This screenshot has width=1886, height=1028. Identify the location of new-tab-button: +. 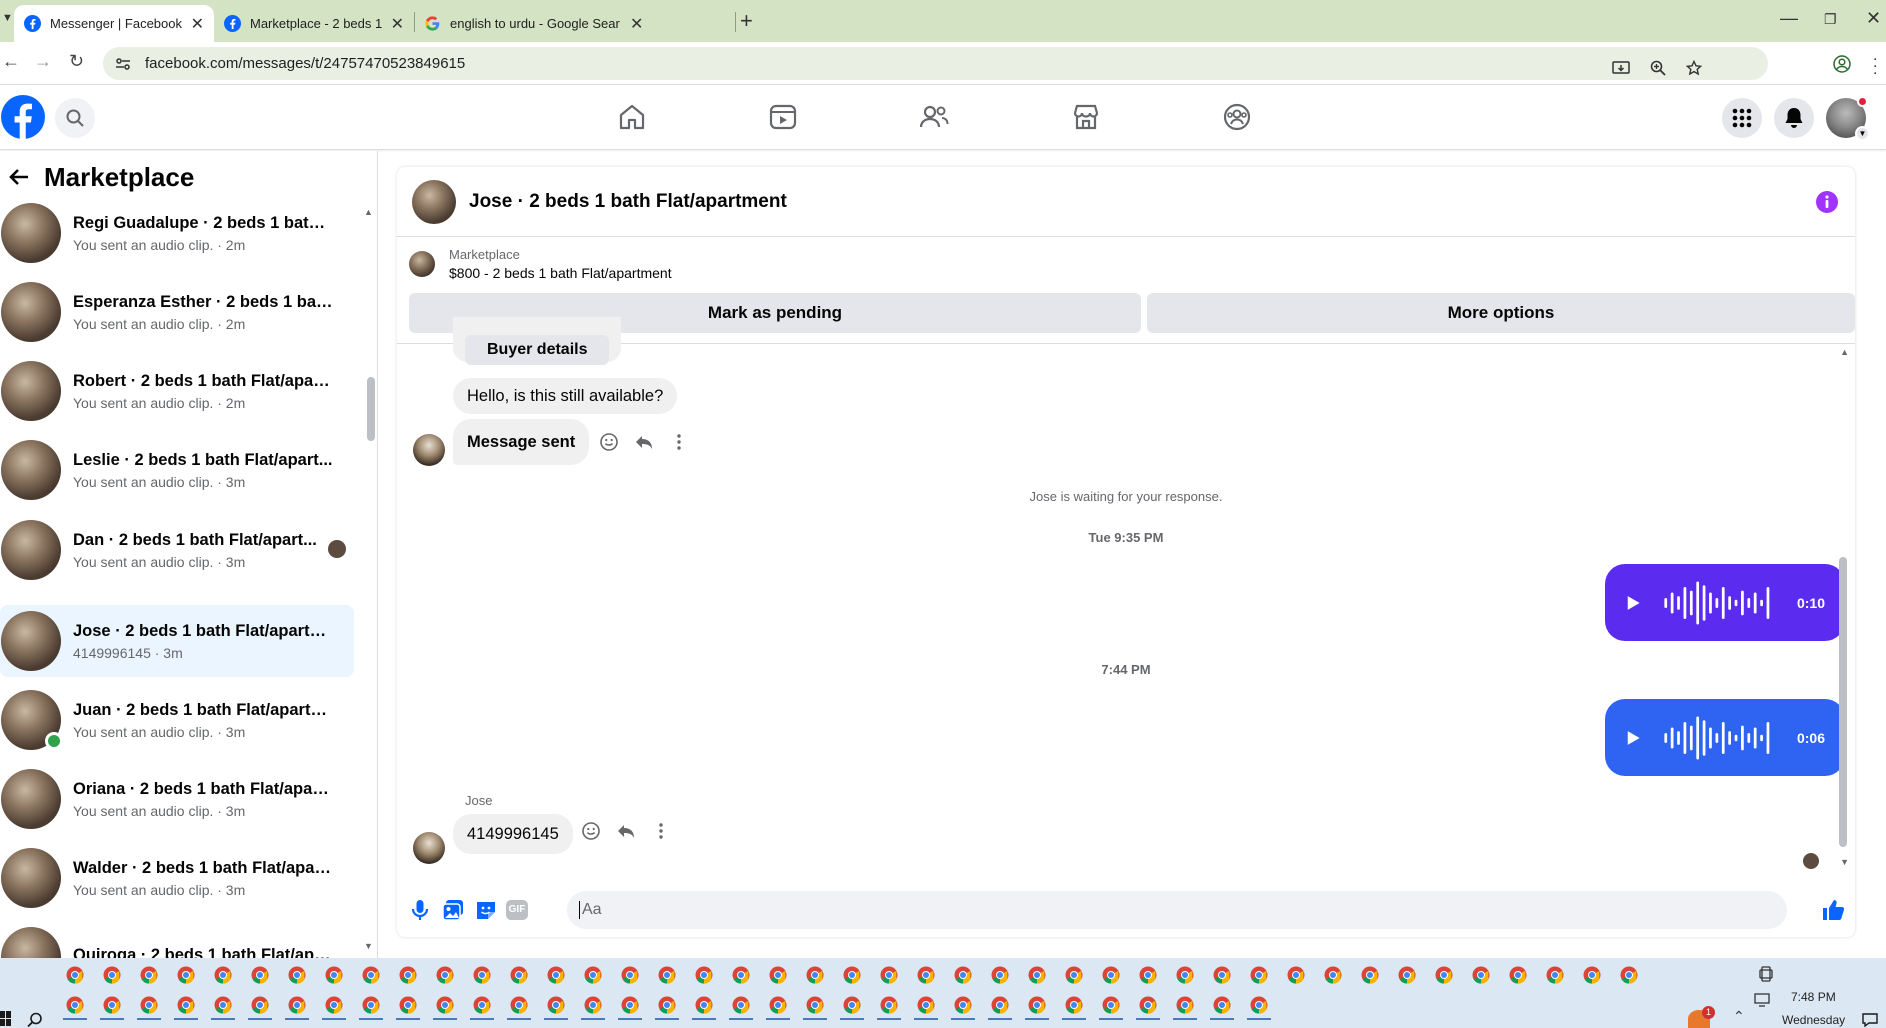
(746, 21).